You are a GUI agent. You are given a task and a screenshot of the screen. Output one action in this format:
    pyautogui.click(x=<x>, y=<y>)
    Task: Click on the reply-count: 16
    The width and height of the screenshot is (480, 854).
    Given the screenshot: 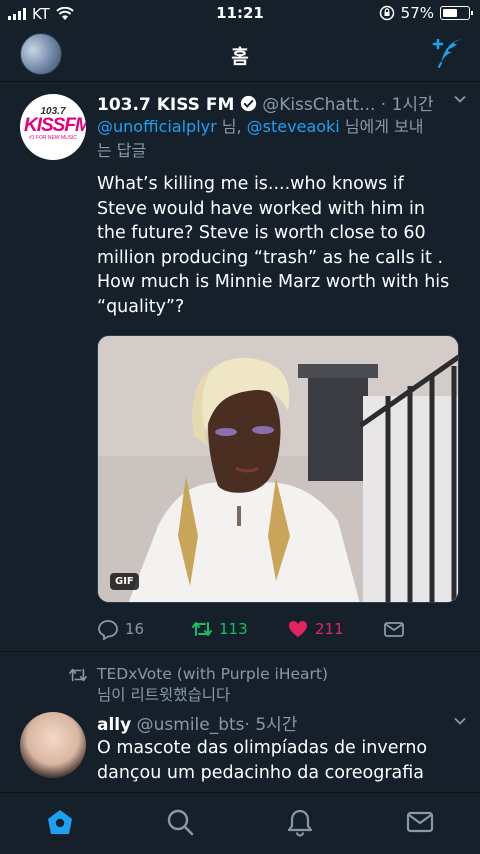 What is the action you would take?
    pyautogui.click(x=135, y=629)
    